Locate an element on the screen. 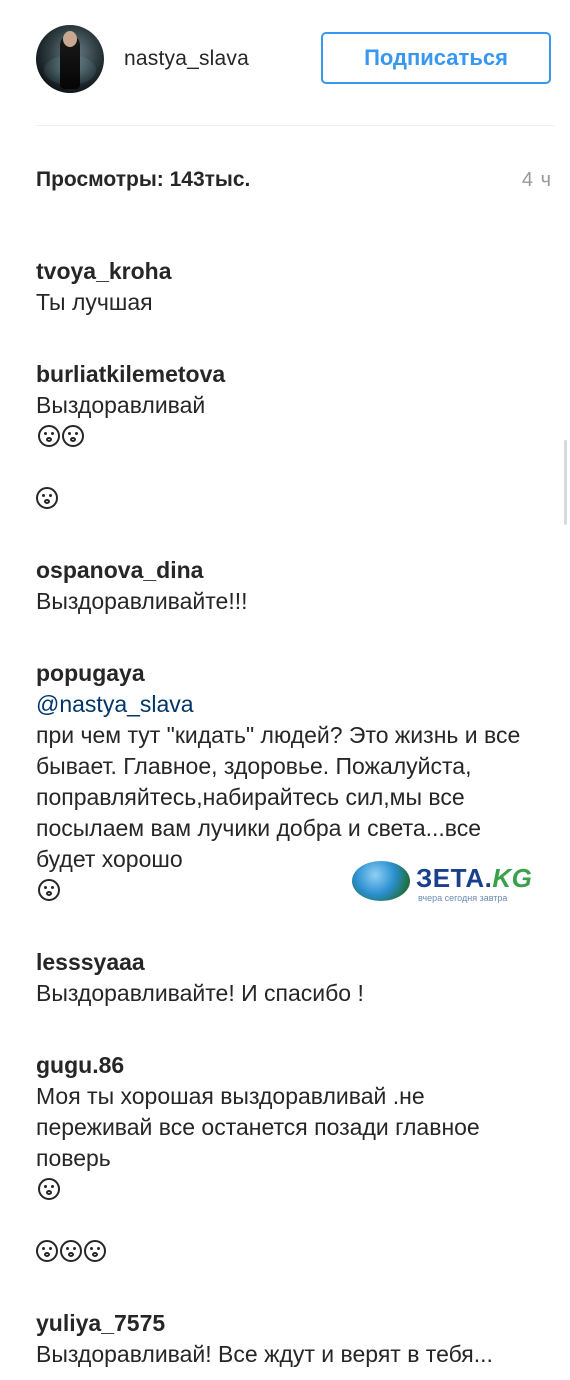 Image resolution: width=570 pixels, height=1380 pixels. watermark-brand: ЗЕТА.KG is located at coordinates (474, 878).